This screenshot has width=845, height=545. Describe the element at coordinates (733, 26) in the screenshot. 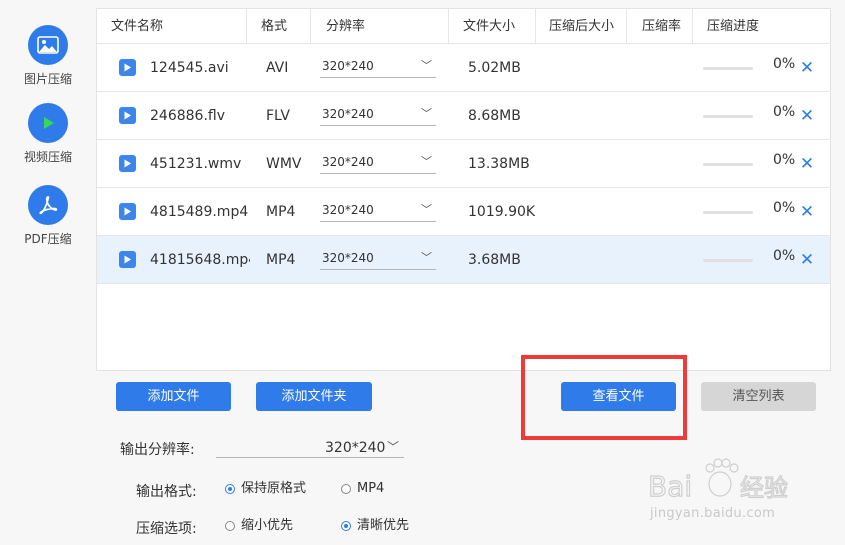

I see `column-header-progress: 压缩进度` at that location.